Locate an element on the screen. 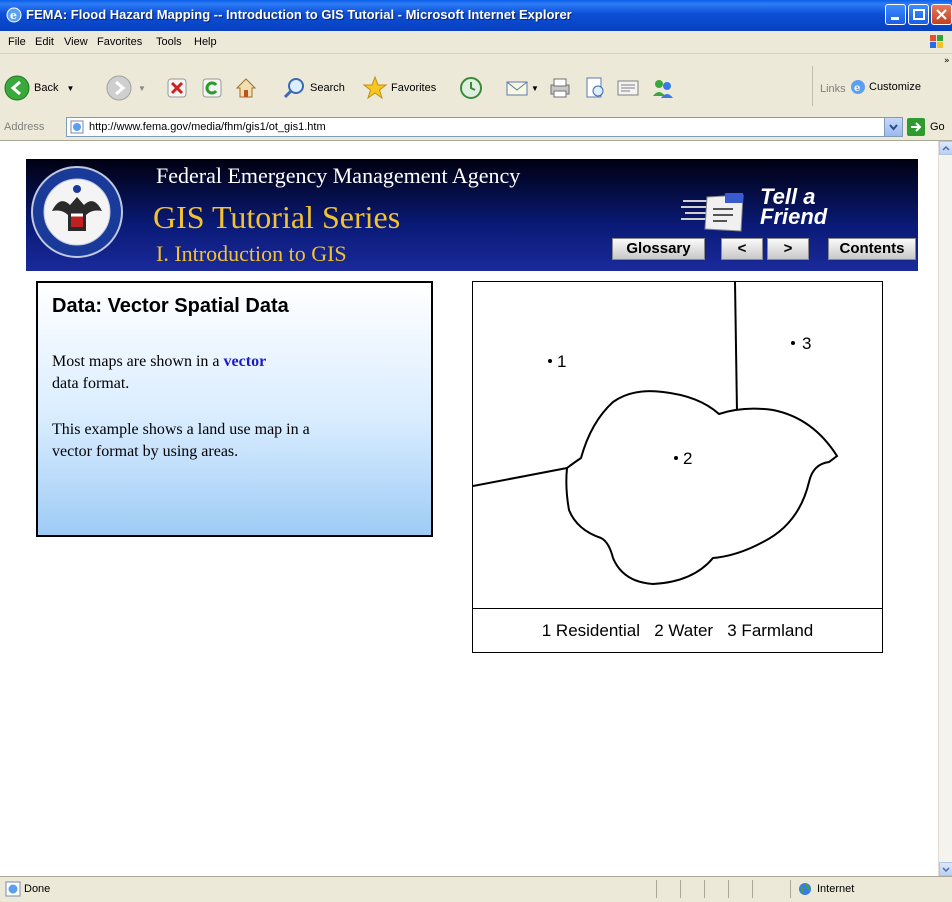 The height and width of the screenshot is (902, 952). minimize-icon is located at coordinates (895, 18).